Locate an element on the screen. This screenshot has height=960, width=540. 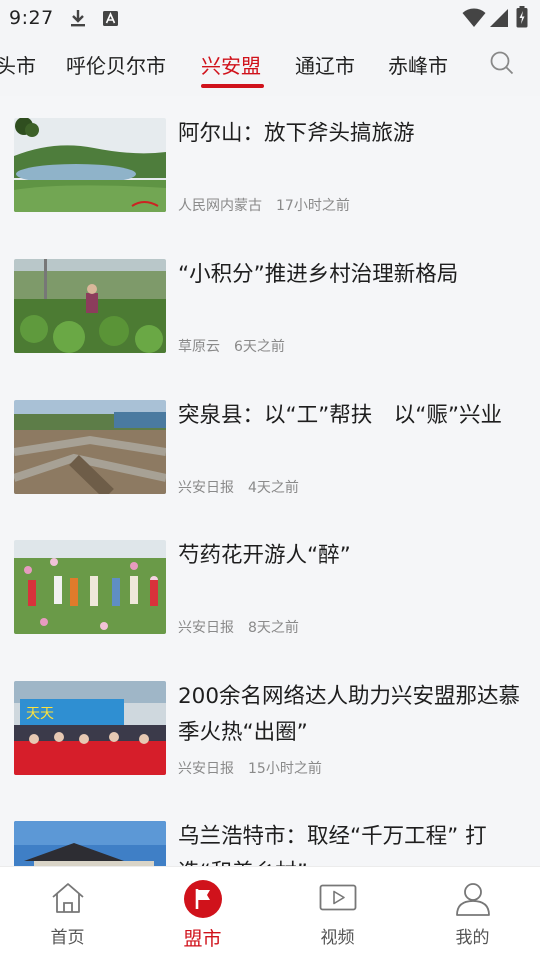
nav-video-label: 视频 is located at coordinates (337, 938).